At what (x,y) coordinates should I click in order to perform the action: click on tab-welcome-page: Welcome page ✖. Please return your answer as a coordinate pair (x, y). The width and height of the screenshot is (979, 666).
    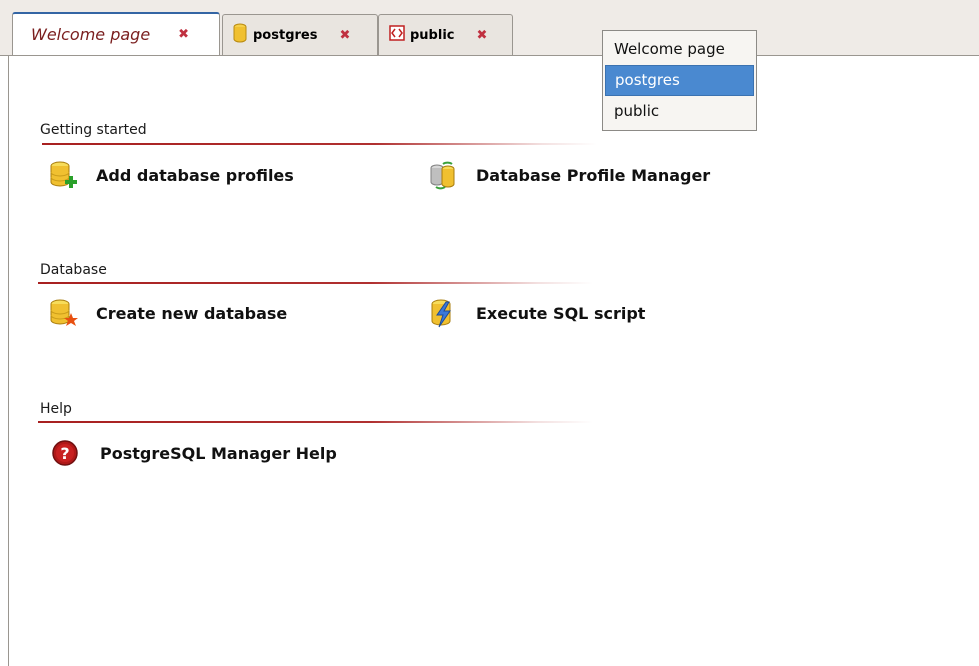
    Looking at the image, I should click on (116, 33).